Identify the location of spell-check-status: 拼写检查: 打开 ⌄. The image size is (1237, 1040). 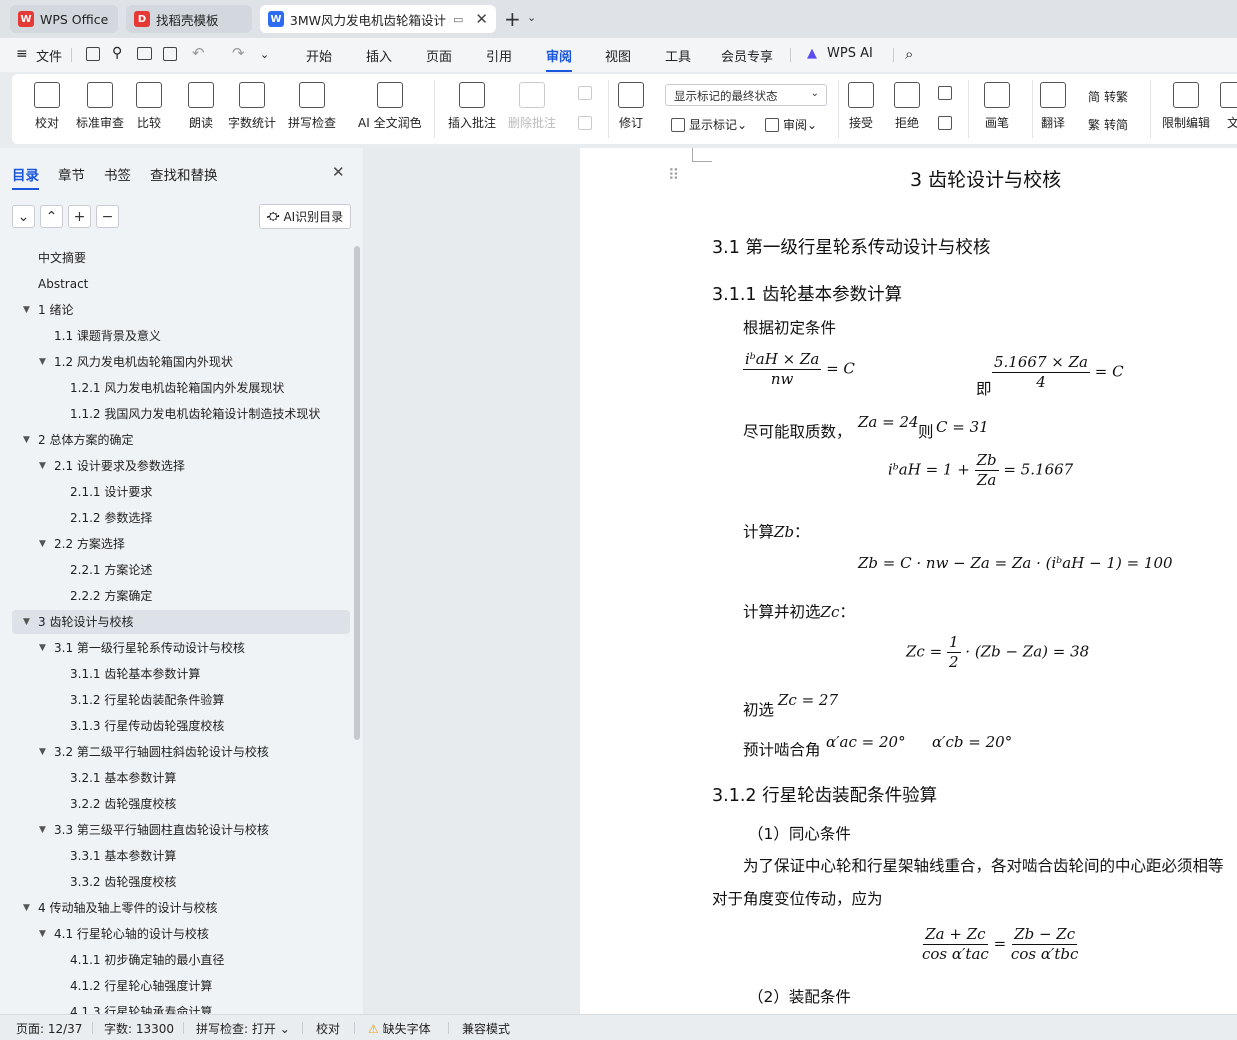
(243, 1028).